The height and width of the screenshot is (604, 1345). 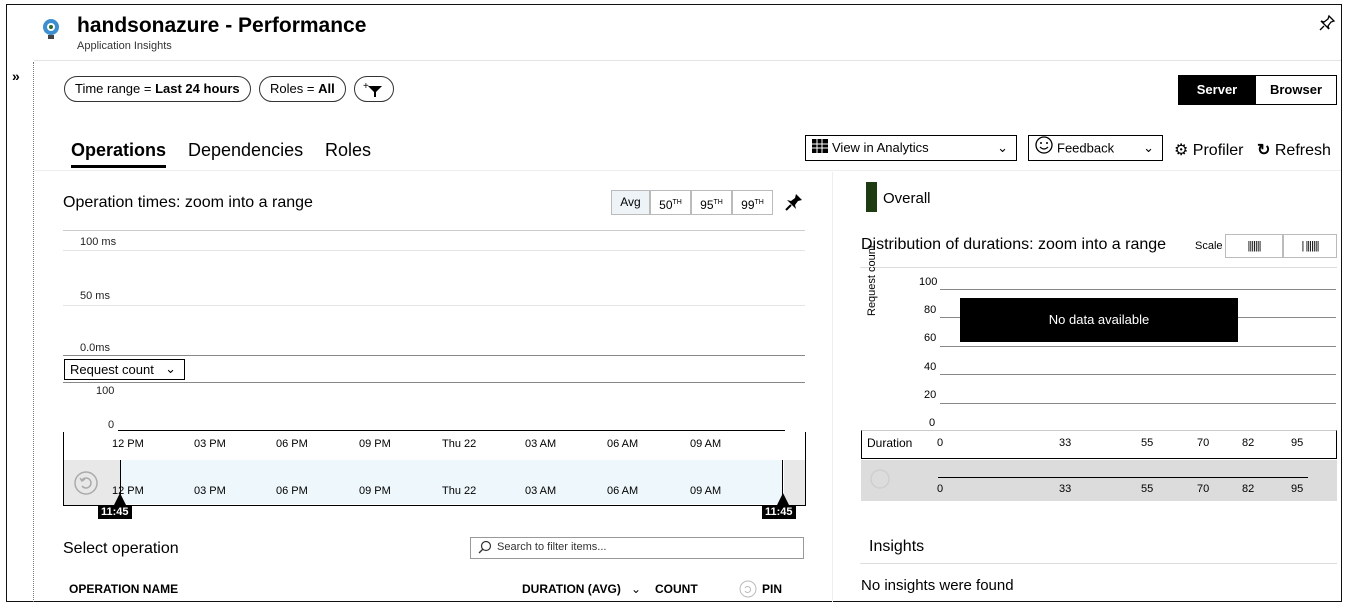 What do you see at coordinates (1209, 246) in the screenshot?
I see `scale-label: Scale` at bounding box center [1209, 246].